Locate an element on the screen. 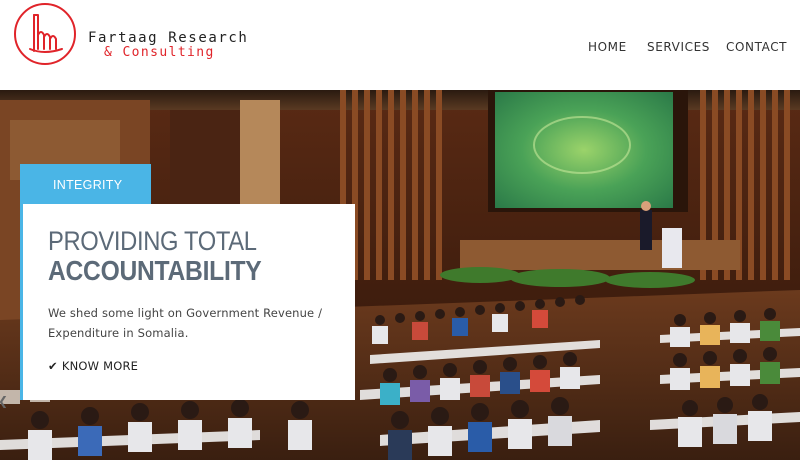 This screenshot has width=800, height=460. brand-subname: & Consulting is located at coordinates (159, 52).